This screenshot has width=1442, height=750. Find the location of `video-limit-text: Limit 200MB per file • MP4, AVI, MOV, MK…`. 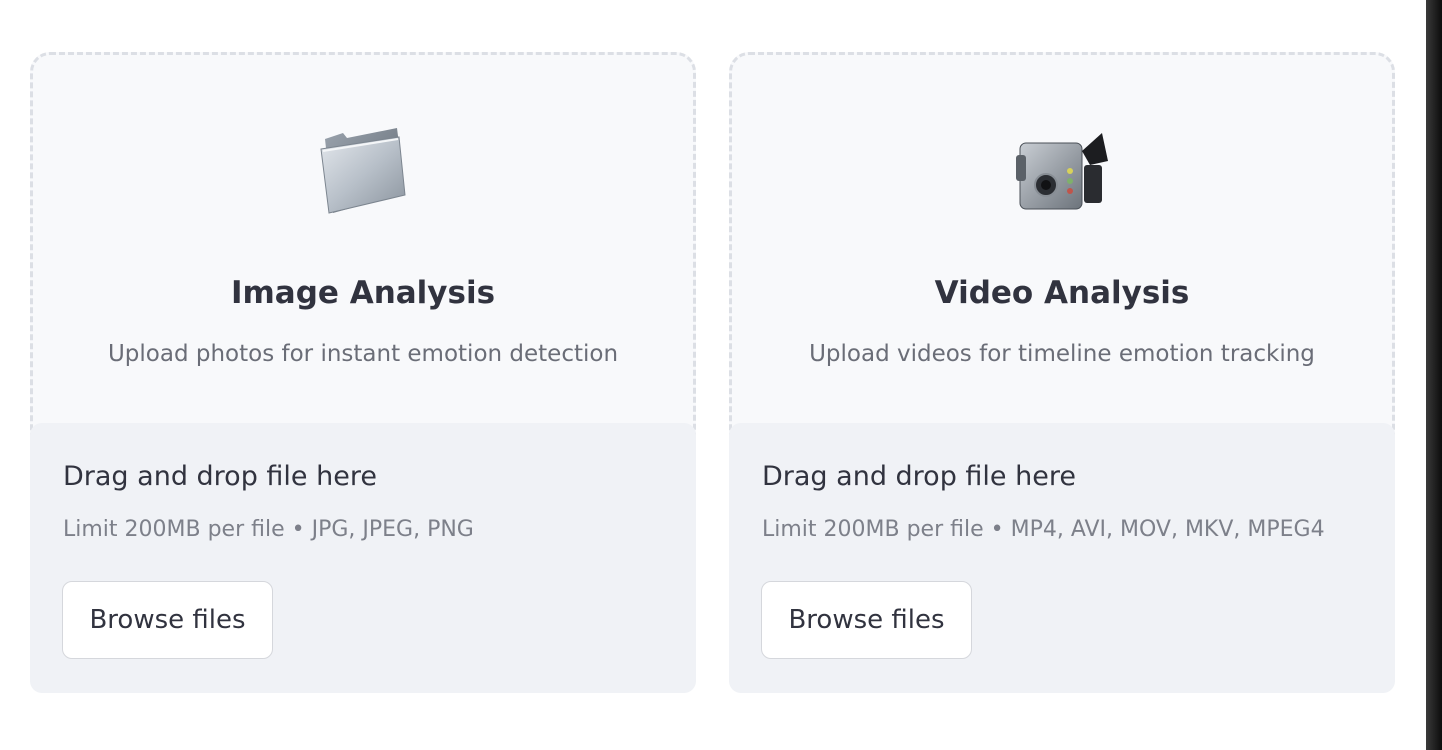

video-limit-text: Limit 200MB per file • MP4, AVI, MOV, MK… is located at coordinates (1043, 529).